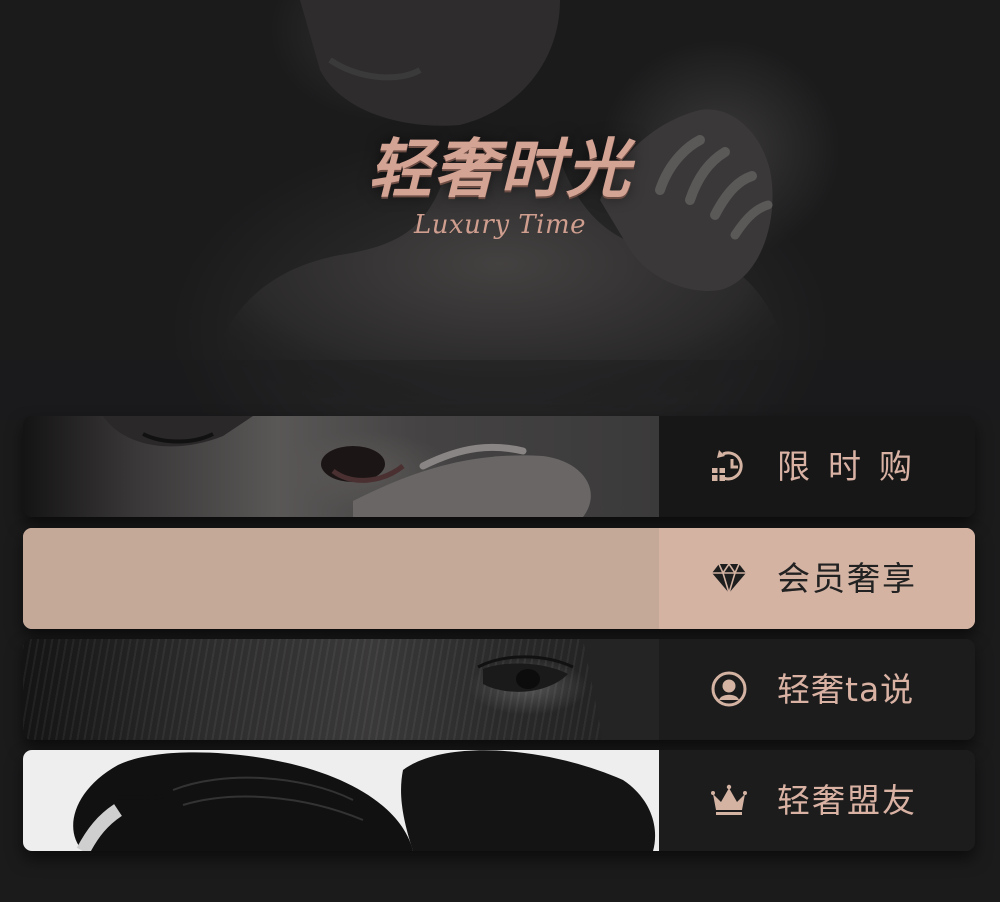 The width and height of the screenshot is (1000, 902). I want to click on card-panel: 限时购, so click(817, 466).